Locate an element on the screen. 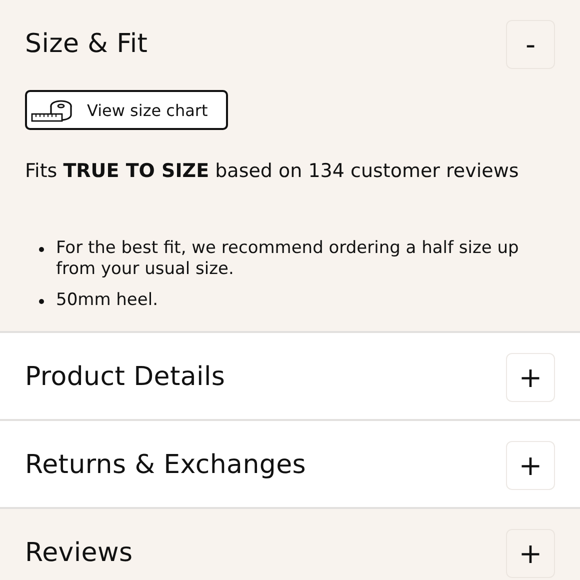  fit-summary: Fits TRUE TO SIZE based on 134 customer reviews is located at coordinates (272, 171).